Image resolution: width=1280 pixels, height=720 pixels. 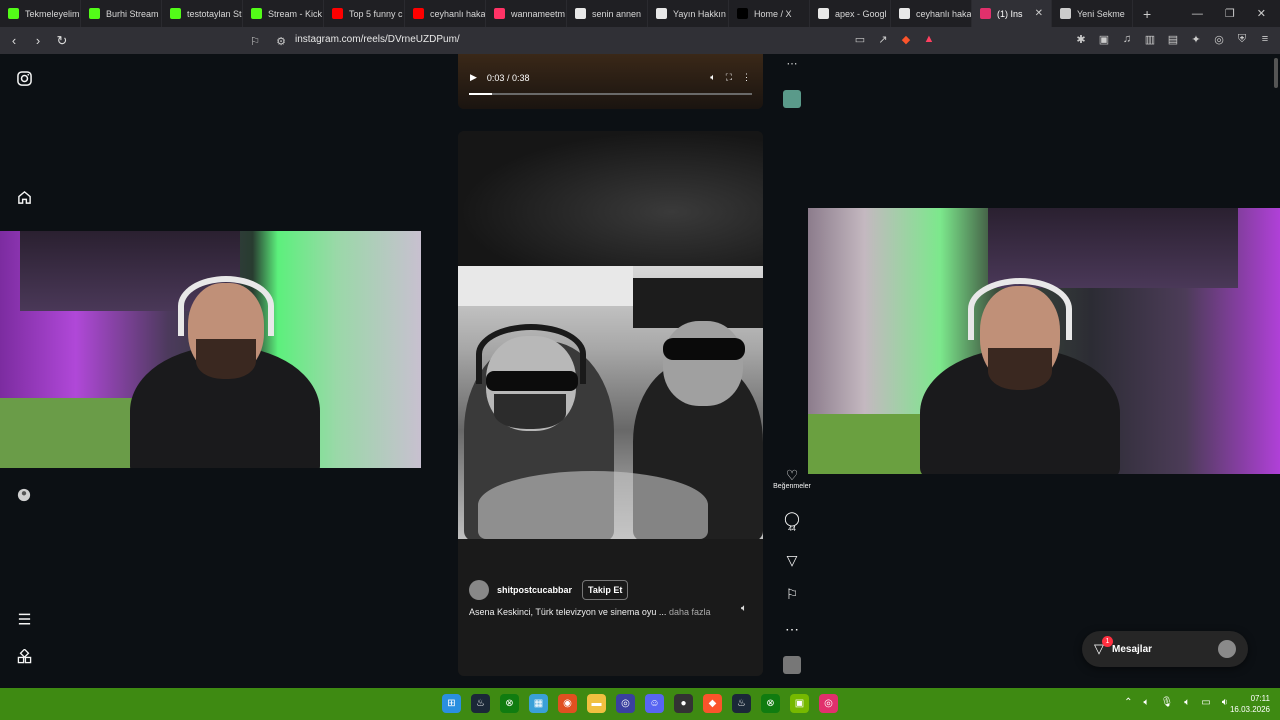 What do you see at coordinates (567, 703) in the screenshot?
I see `app-icon-orange: ◉` at bounding box center [567, 703].